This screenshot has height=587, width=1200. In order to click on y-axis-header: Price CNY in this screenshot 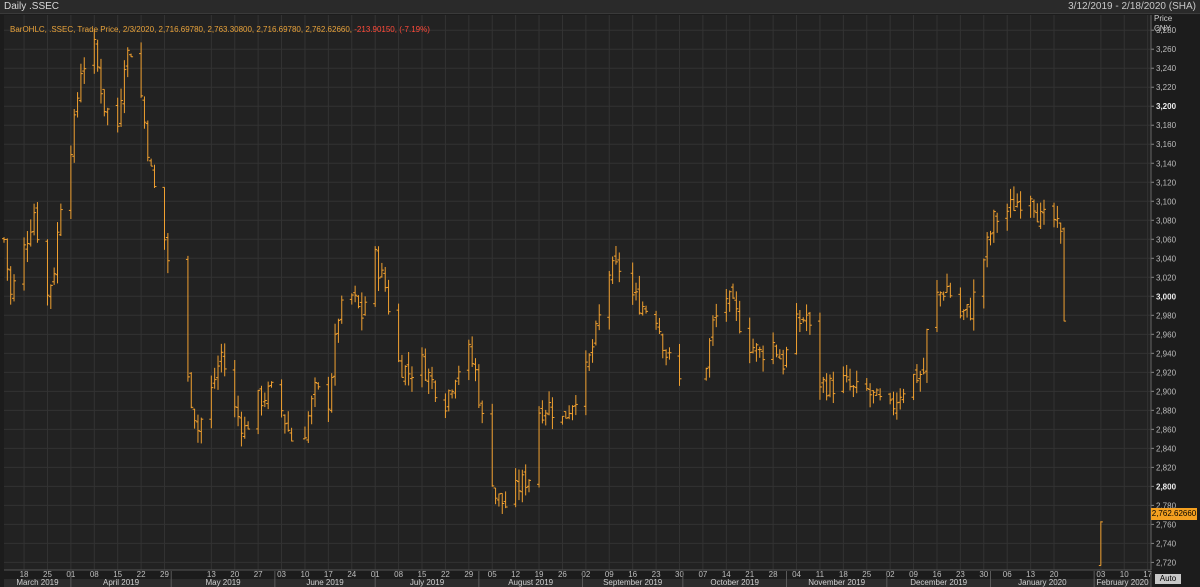, I will do `click(1163, 24)`.